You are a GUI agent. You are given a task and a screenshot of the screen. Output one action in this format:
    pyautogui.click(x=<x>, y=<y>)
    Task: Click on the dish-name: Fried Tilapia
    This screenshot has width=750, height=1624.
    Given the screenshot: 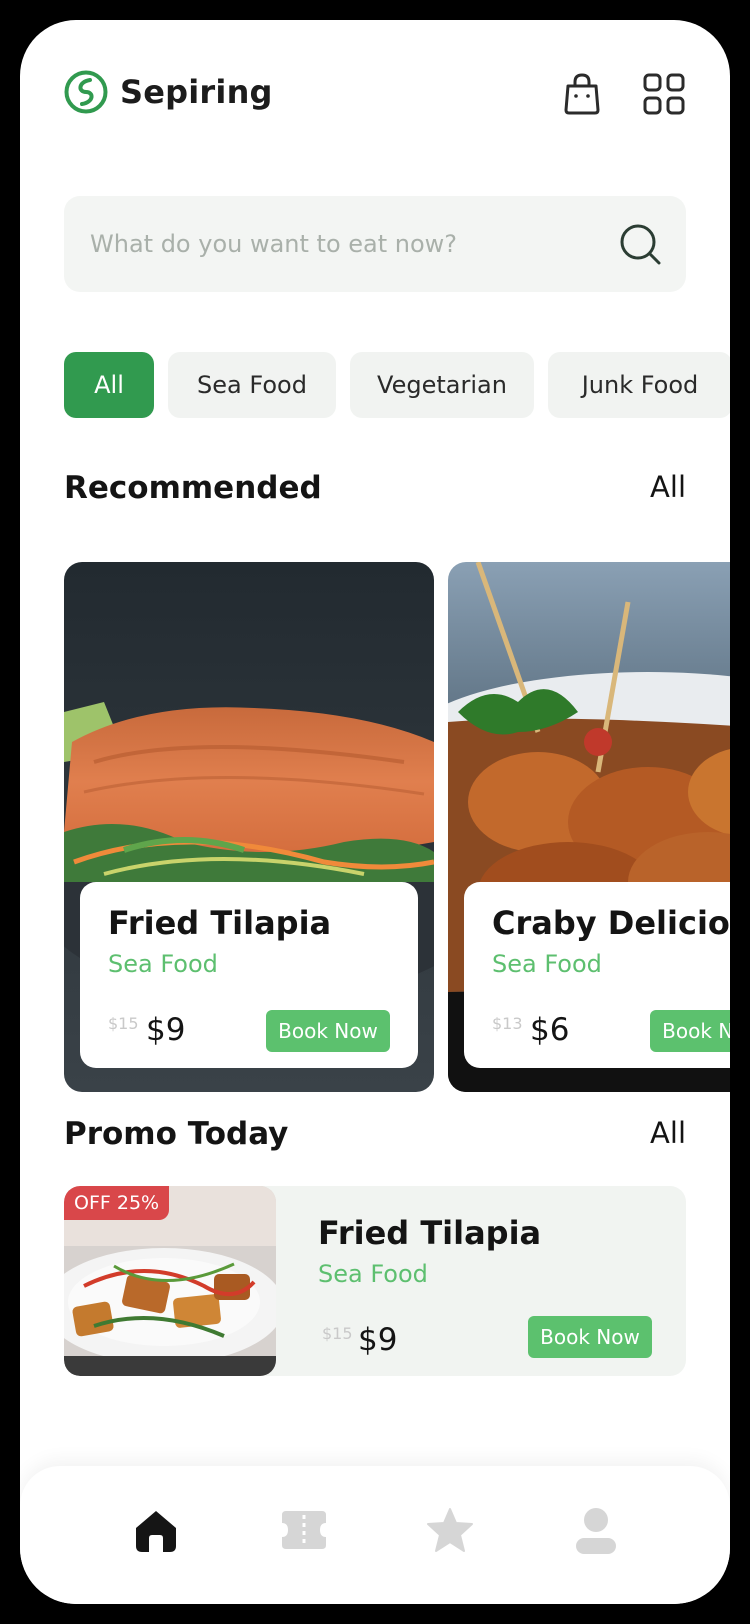 What is the action you would take?
    pyautogui.click(x=220, y=923)
    